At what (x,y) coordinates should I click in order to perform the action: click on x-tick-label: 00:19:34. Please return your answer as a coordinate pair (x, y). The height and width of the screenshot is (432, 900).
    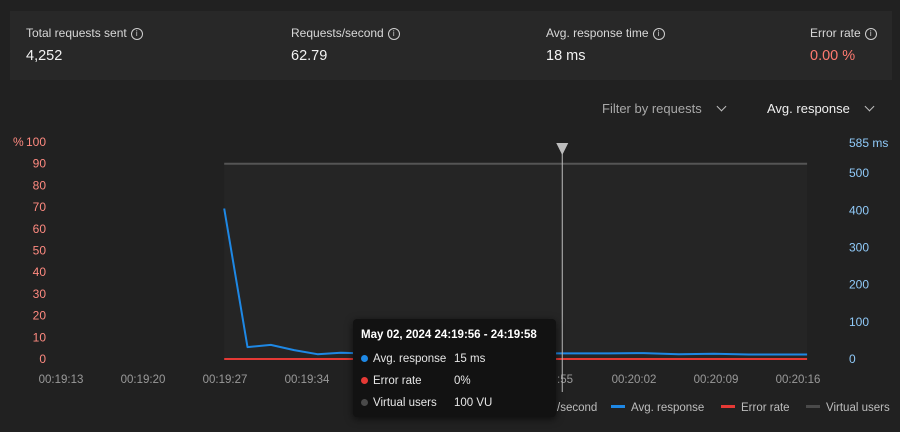
    Looking at the image, I should click on (307, 380).